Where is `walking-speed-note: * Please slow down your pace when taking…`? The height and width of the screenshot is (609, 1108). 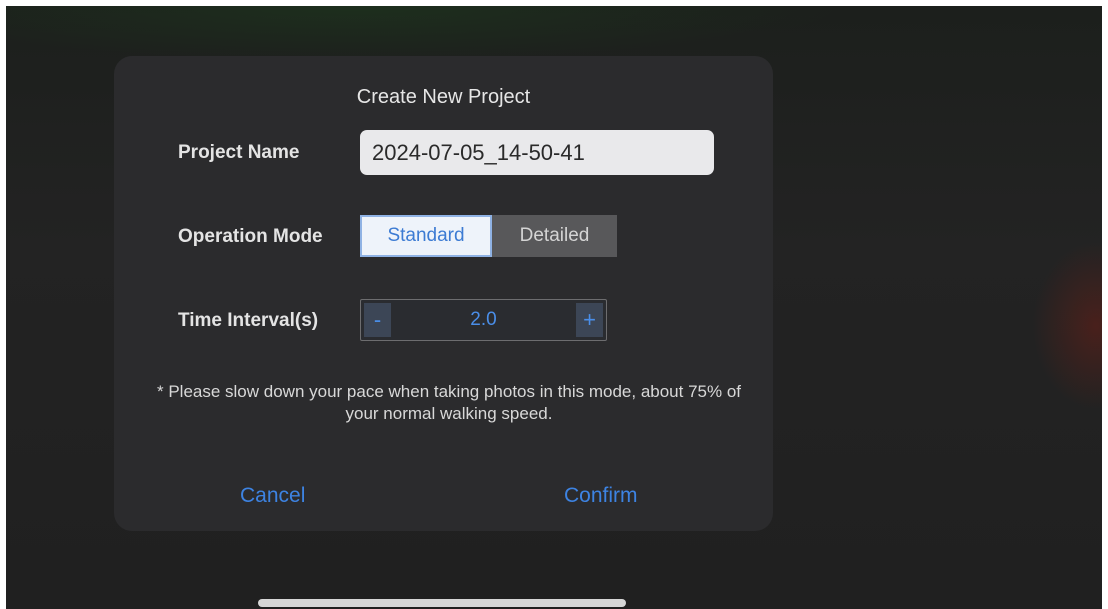 walking-speed-note: * Please slow down your pace when taking… is located at coordinates (449, 402).